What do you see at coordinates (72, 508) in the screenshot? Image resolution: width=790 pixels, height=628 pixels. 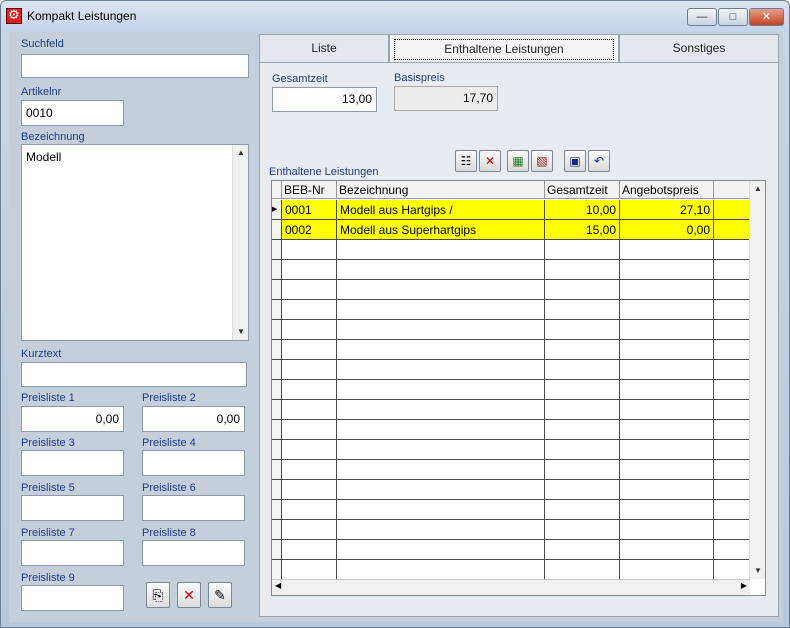 I see `preisliste-5-input` at bounding box center [72, 508].